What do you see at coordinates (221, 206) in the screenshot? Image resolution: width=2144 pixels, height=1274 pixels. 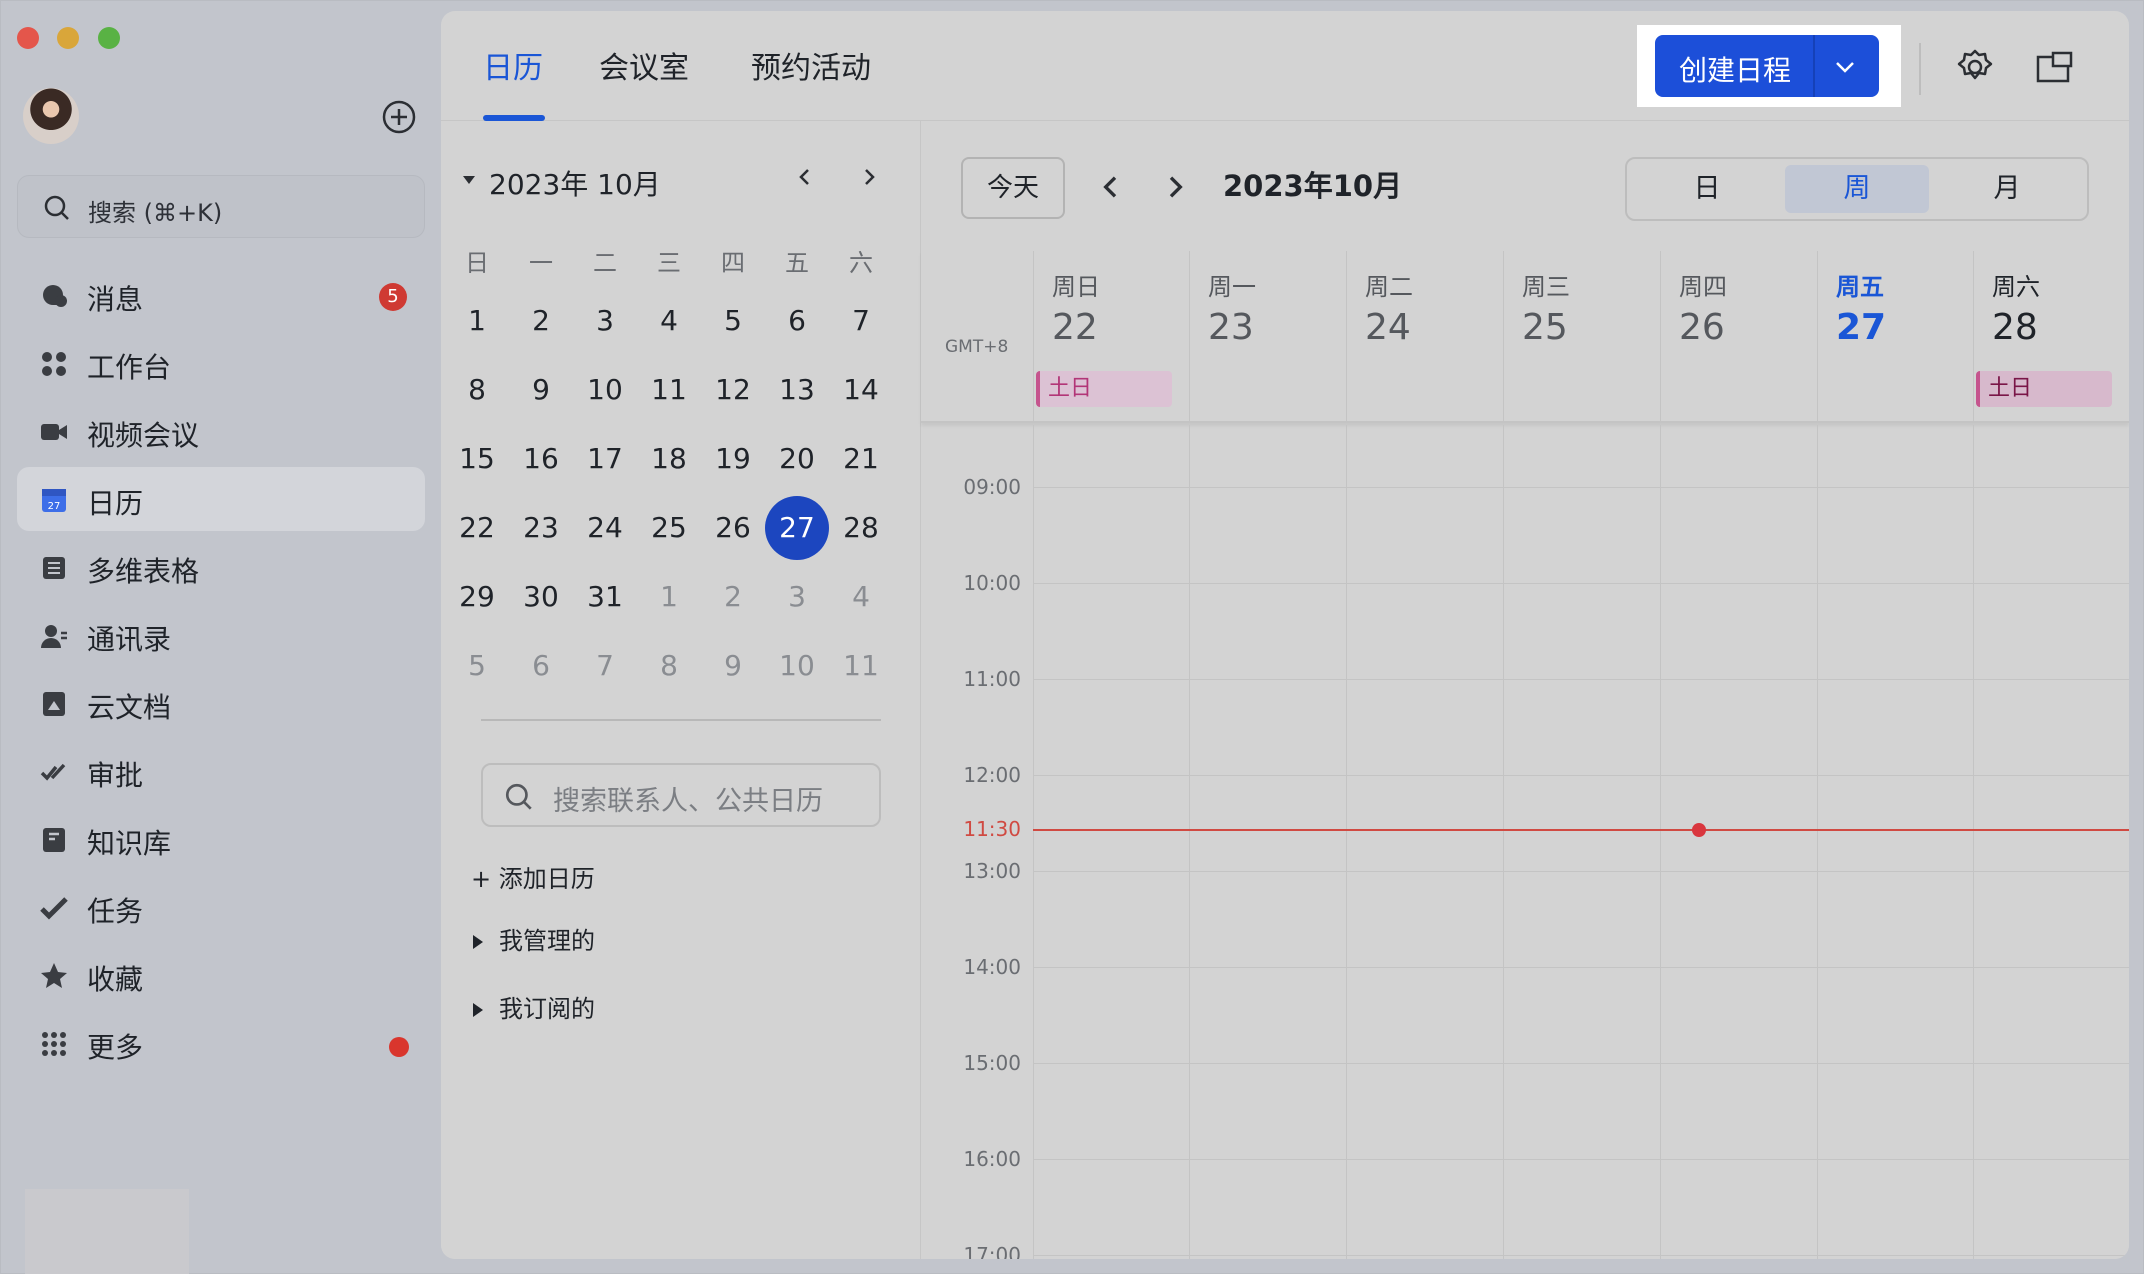 I see `search-input: 搜索 (⌘+K)` at bounding box center [221, 206].